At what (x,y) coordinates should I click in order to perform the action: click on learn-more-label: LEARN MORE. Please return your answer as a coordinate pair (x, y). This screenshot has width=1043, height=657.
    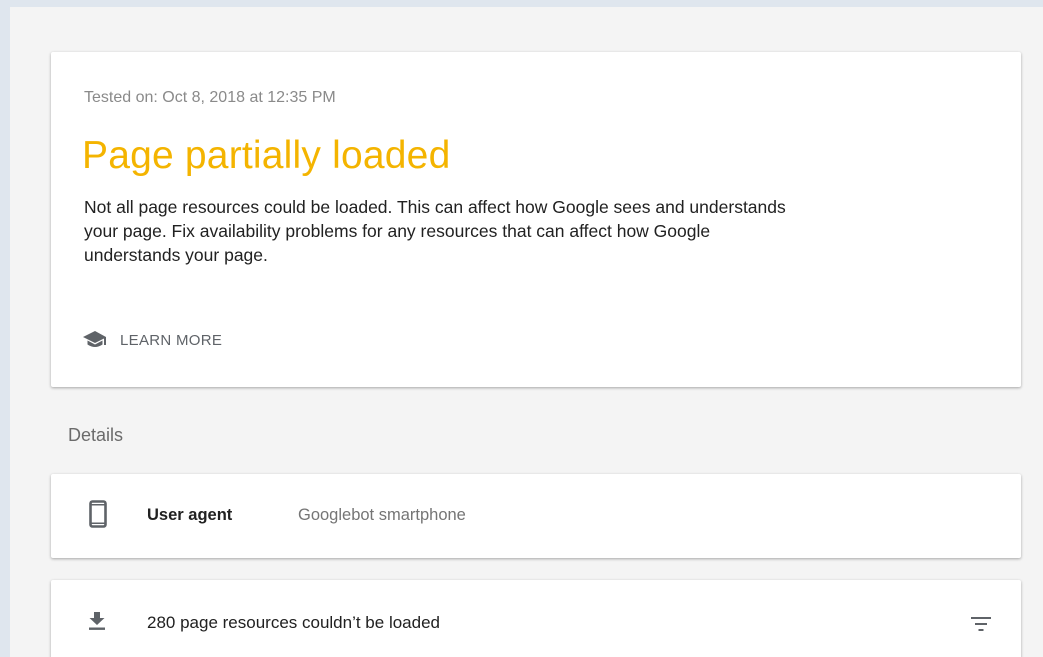
    Looking at the image, I should click on (171, 340).